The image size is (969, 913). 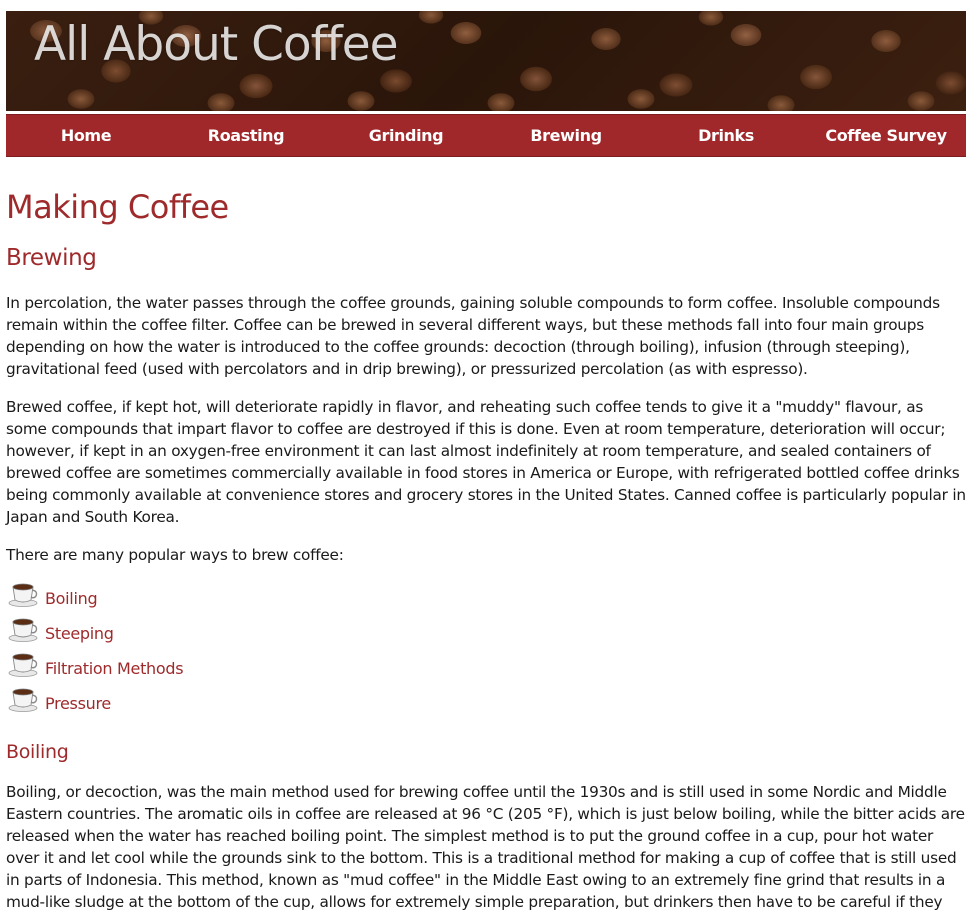 What do you see at coordinates (486, 666) in the screenshot?
I see `list-item: Filtration Methods` at bounding box center [486, 666].